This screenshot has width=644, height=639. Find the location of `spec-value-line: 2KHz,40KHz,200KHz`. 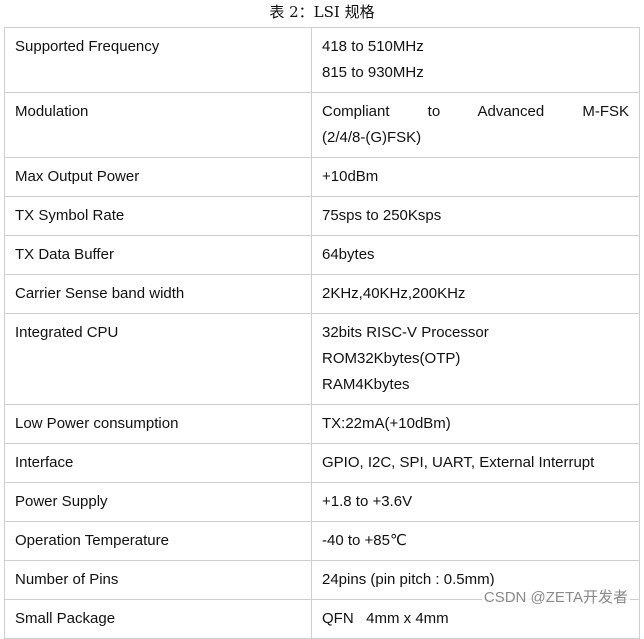

spec-value-line: 2KHz,40KHz,200KHz is located at coordinates (394, 293).